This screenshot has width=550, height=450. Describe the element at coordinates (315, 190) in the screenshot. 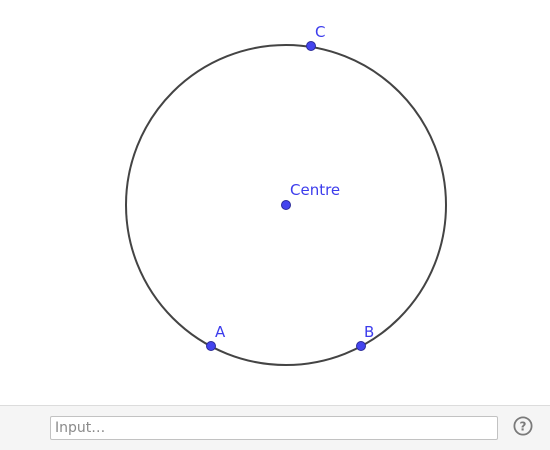

I see `point-centre-label: Centre` at that location.